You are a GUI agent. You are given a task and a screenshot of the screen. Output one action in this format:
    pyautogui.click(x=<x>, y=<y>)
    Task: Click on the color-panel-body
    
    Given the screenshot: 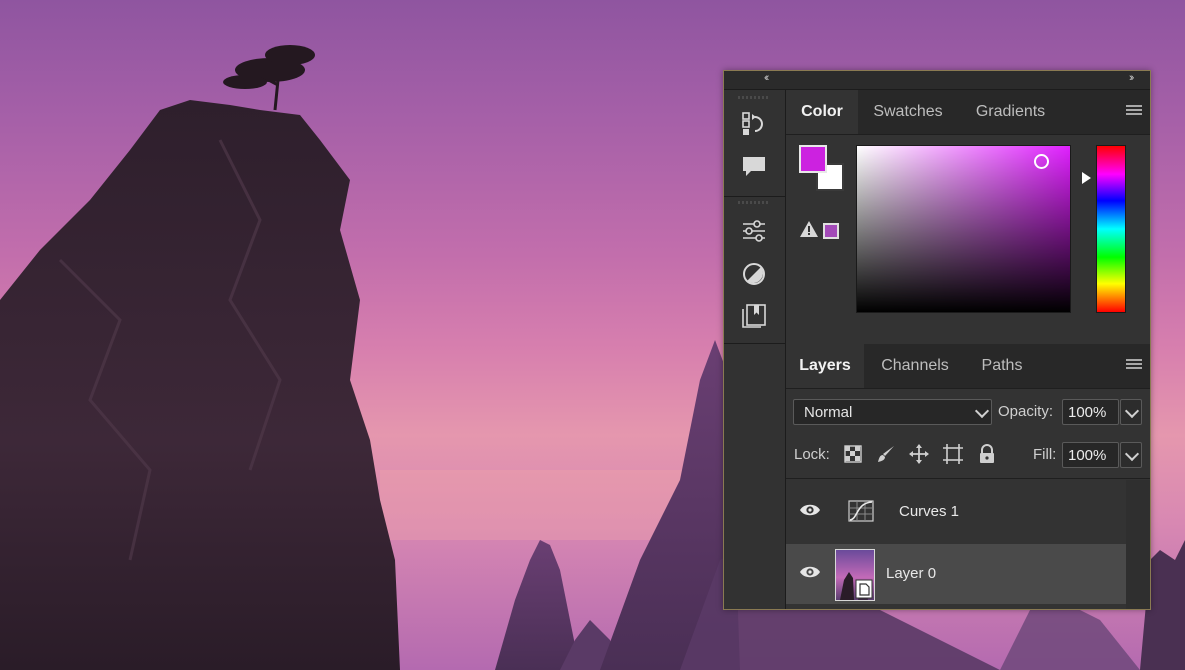 What is the action you would take?
    pyautogui.click(x=968, y=240)
    